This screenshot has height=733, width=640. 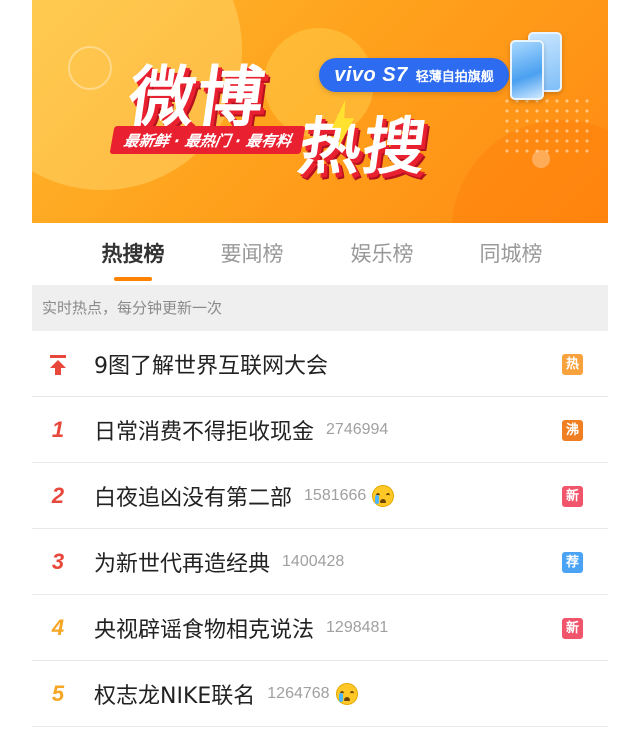 I want to click on rank-number: 1, so click(x=58, y=429).